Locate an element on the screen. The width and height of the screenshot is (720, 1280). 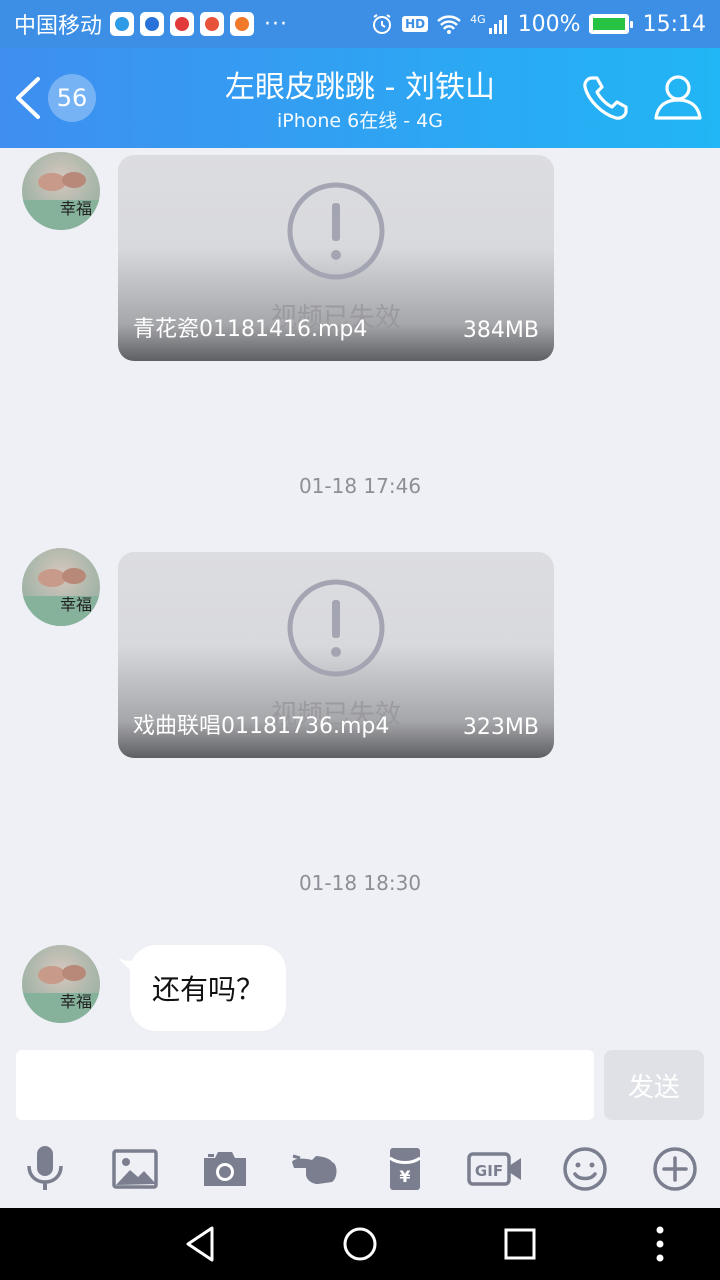
clock: 15:14 is located at coordinates (674, 24).